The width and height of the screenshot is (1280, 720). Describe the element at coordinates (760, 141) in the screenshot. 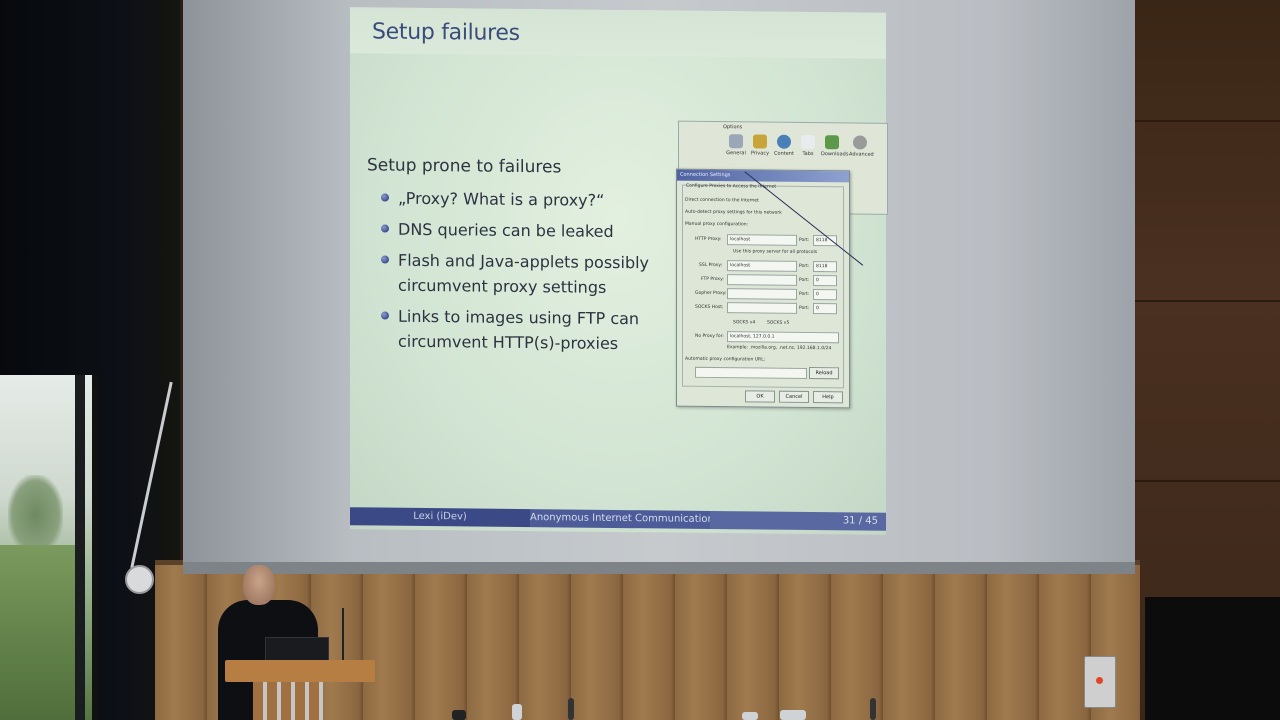

I see `lock-icon` at that location.